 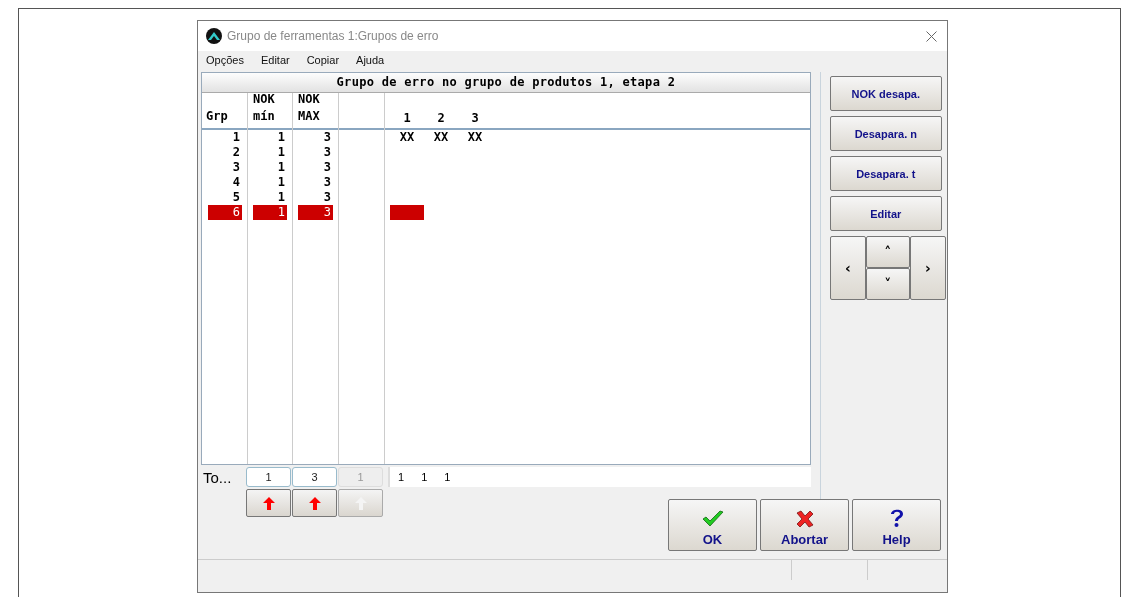 I want to click on help-icon, so click(x=896, y=518).